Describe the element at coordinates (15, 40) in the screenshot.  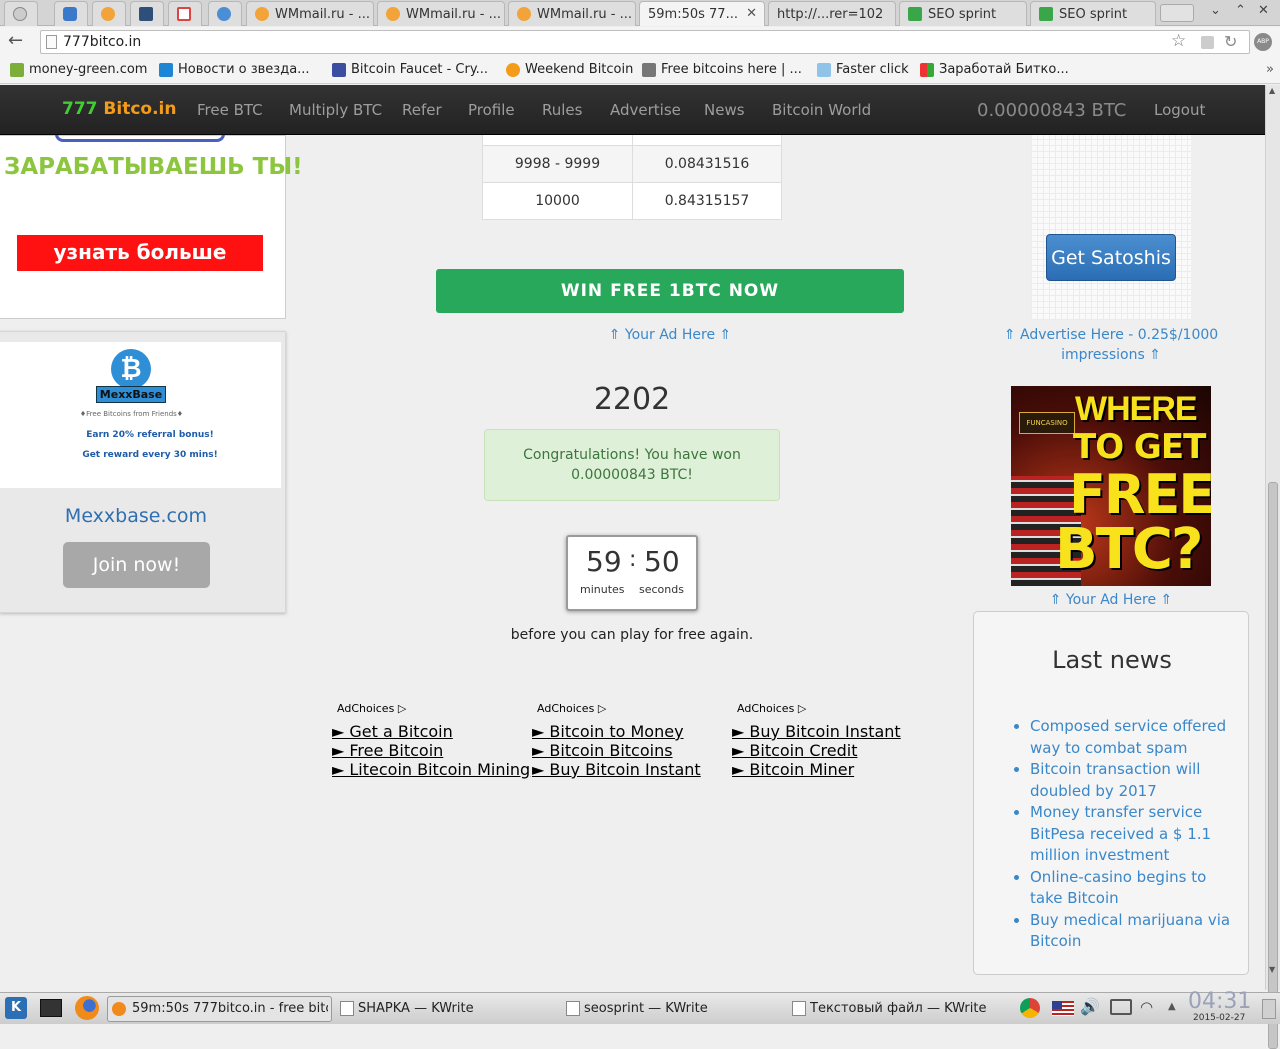
I see `back-arrow-icon: ←` at that location.